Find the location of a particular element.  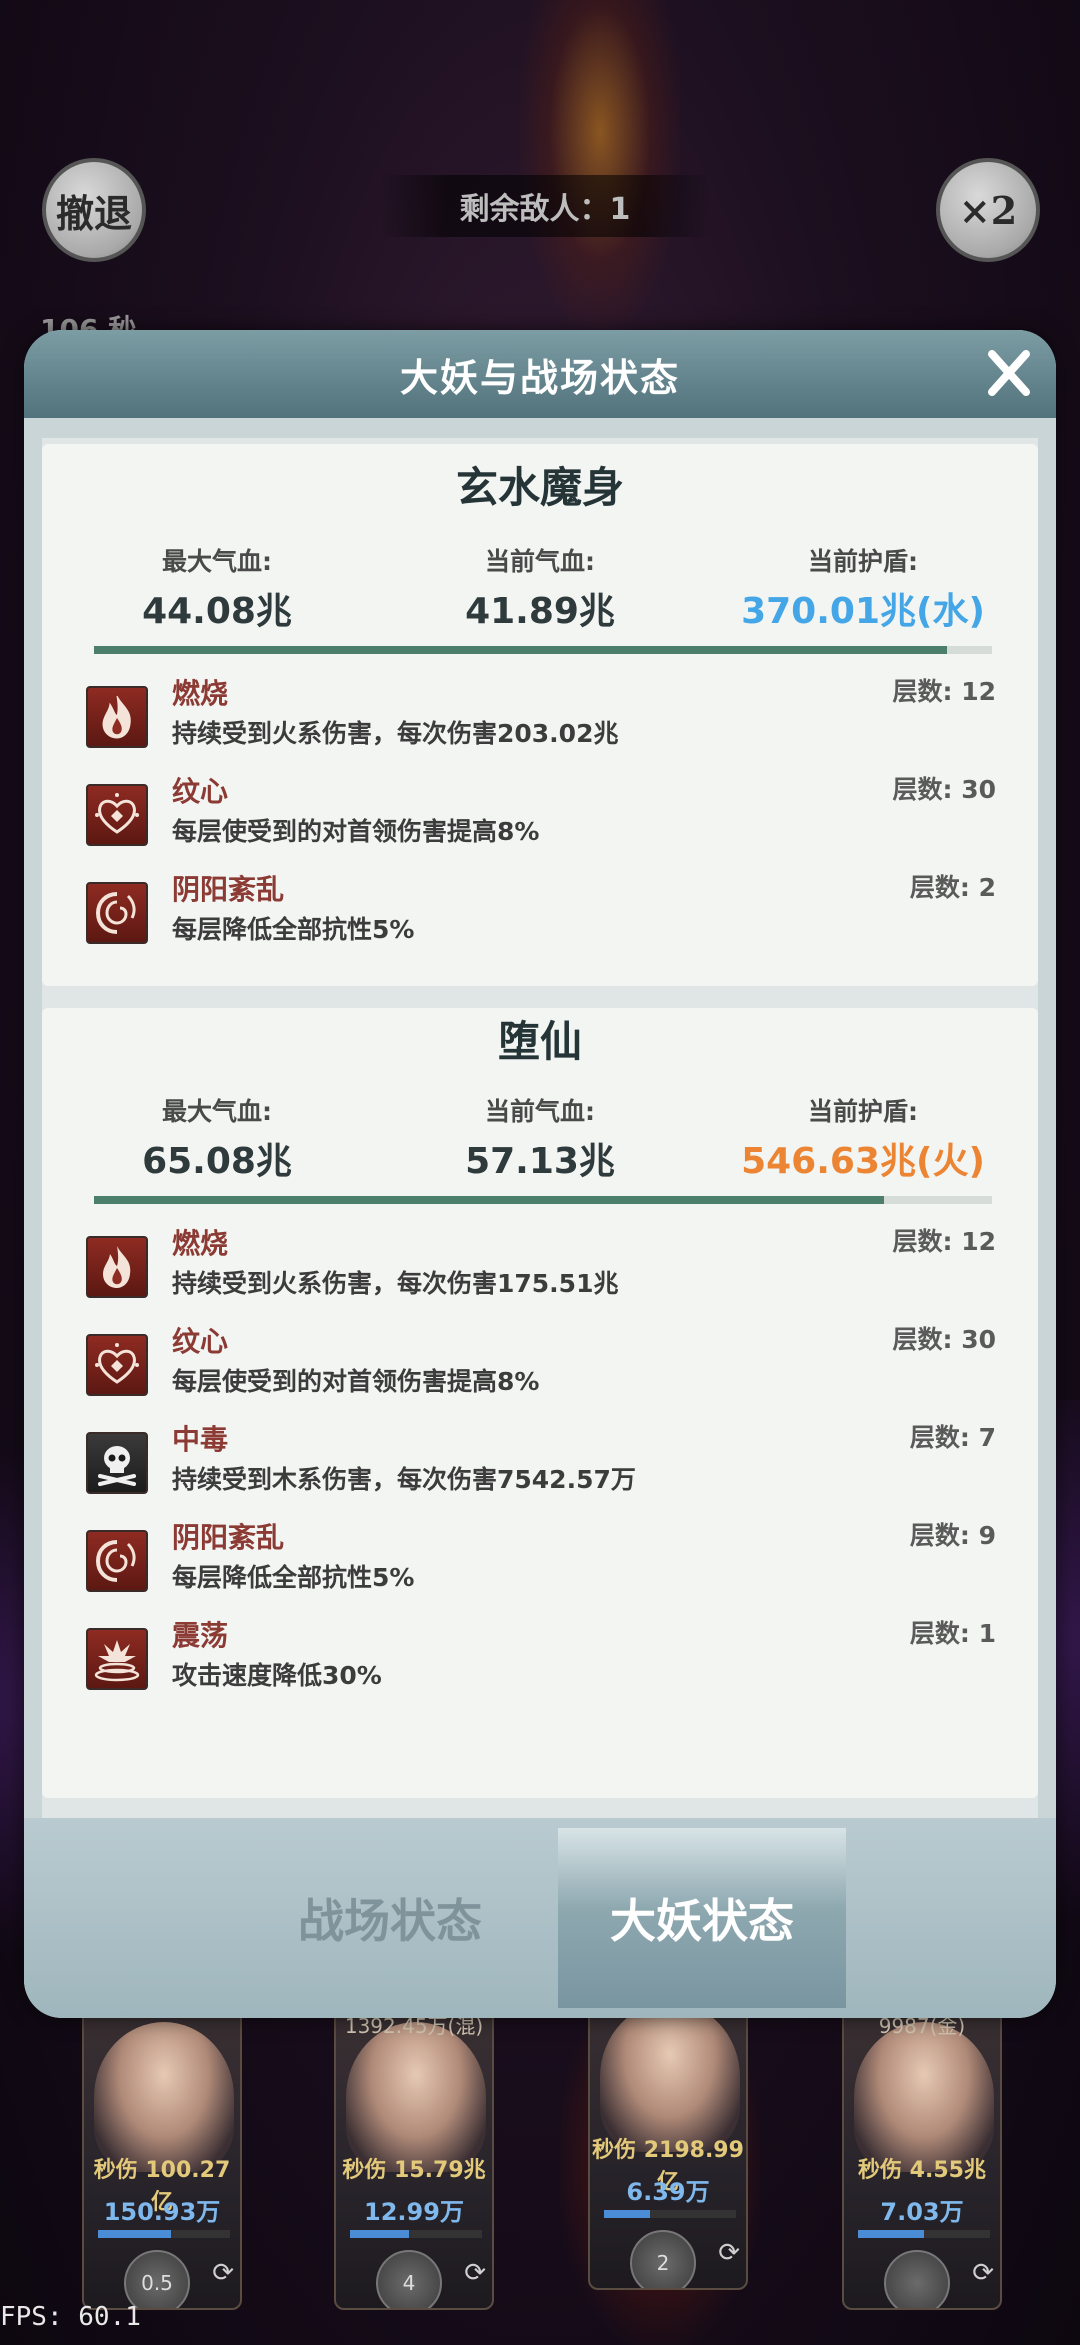

current-hp-value: 41.89兆 is located at coordinates (540, 611).